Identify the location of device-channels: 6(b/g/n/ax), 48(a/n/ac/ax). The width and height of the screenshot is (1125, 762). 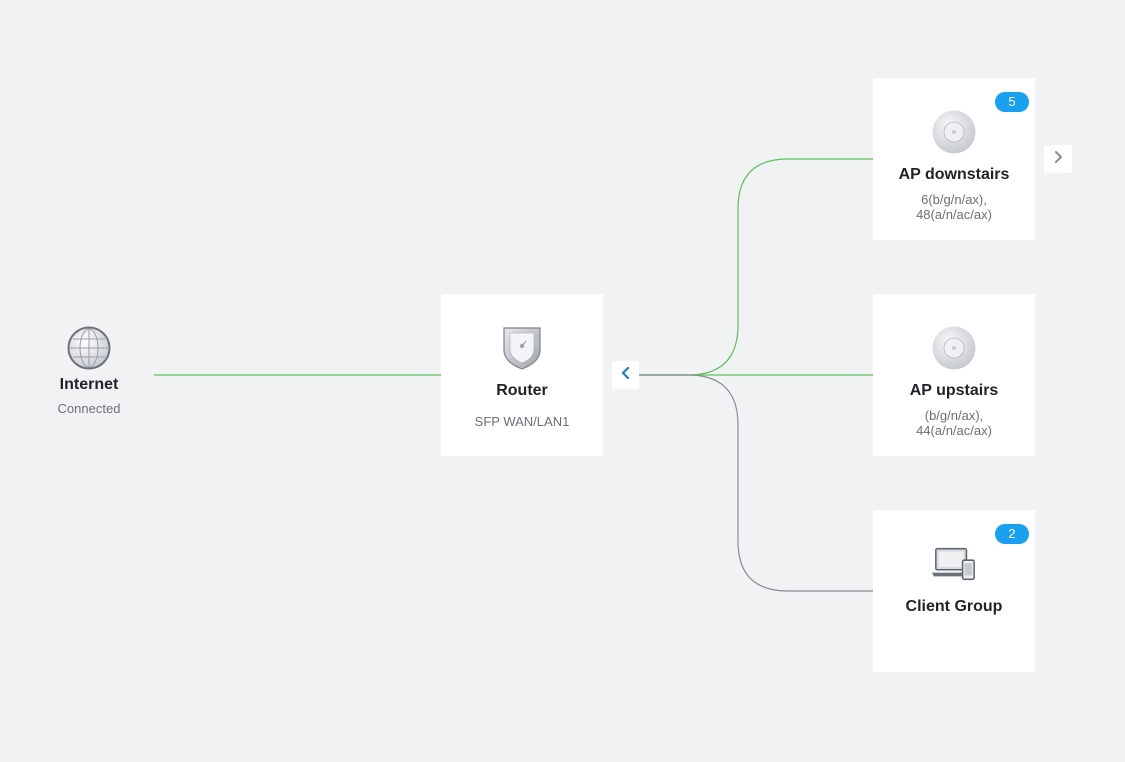
(954, 207).